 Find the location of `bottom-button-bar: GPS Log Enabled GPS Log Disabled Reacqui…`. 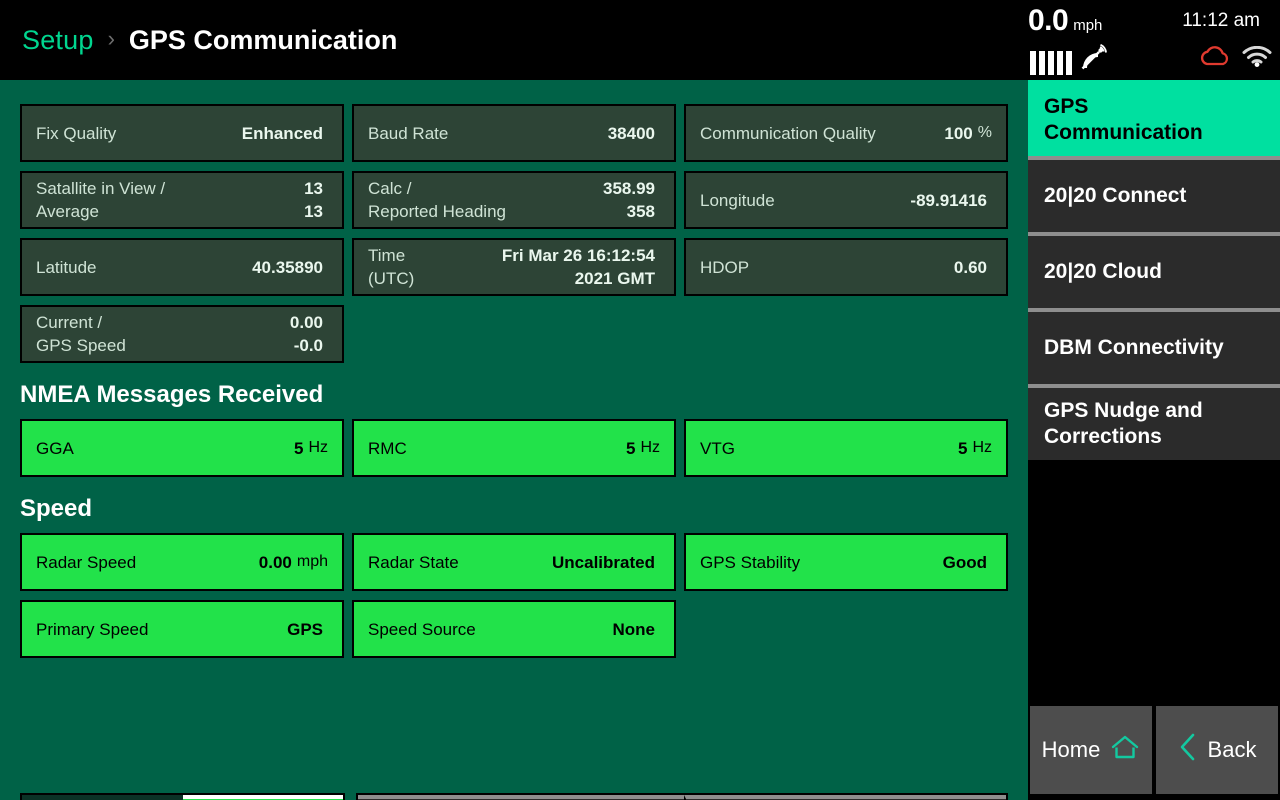

bottom-button-bar: GPS Log Enabled GPS Log Disabled Reacqui… is located at coordinates (514, 754).